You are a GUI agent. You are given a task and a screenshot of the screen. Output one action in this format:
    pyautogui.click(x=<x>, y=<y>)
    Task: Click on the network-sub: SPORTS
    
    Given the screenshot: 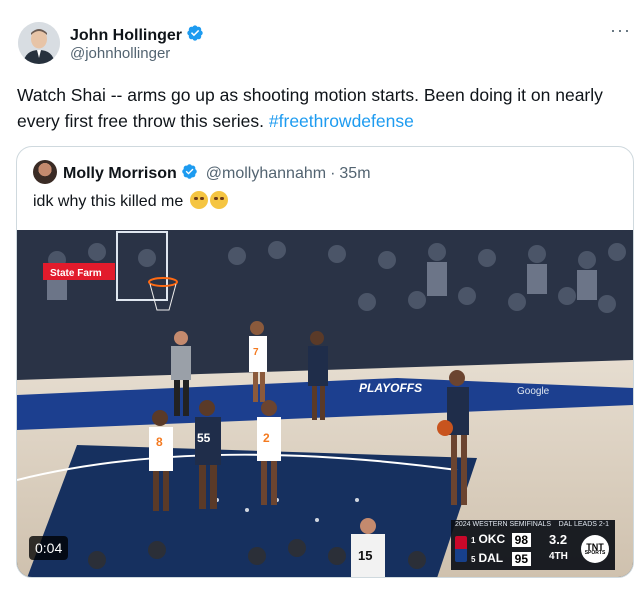 What is the action you would take?
    pyautogui.click(x=595, y=553)
    